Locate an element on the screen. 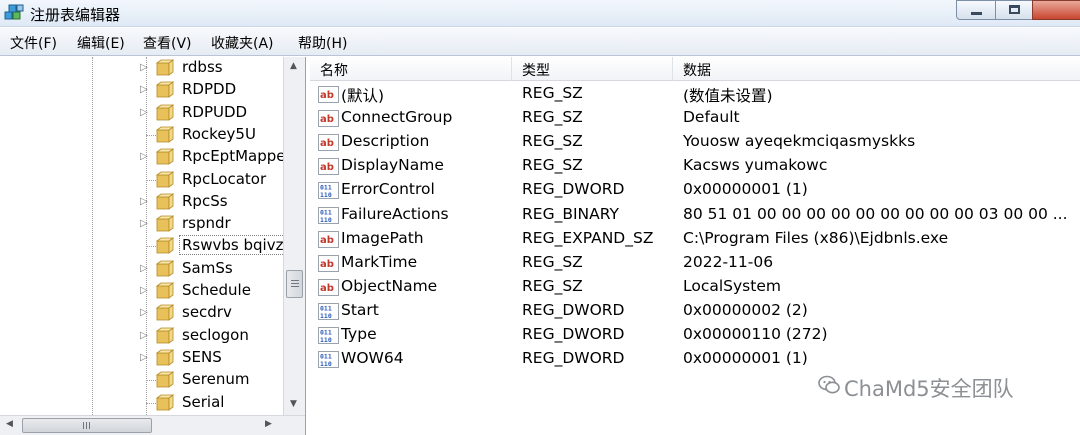 Image resolution: width=1080 pixels, height=435 pixels. menu-edit: 编辑(E) is located at coordinates (101, 43).